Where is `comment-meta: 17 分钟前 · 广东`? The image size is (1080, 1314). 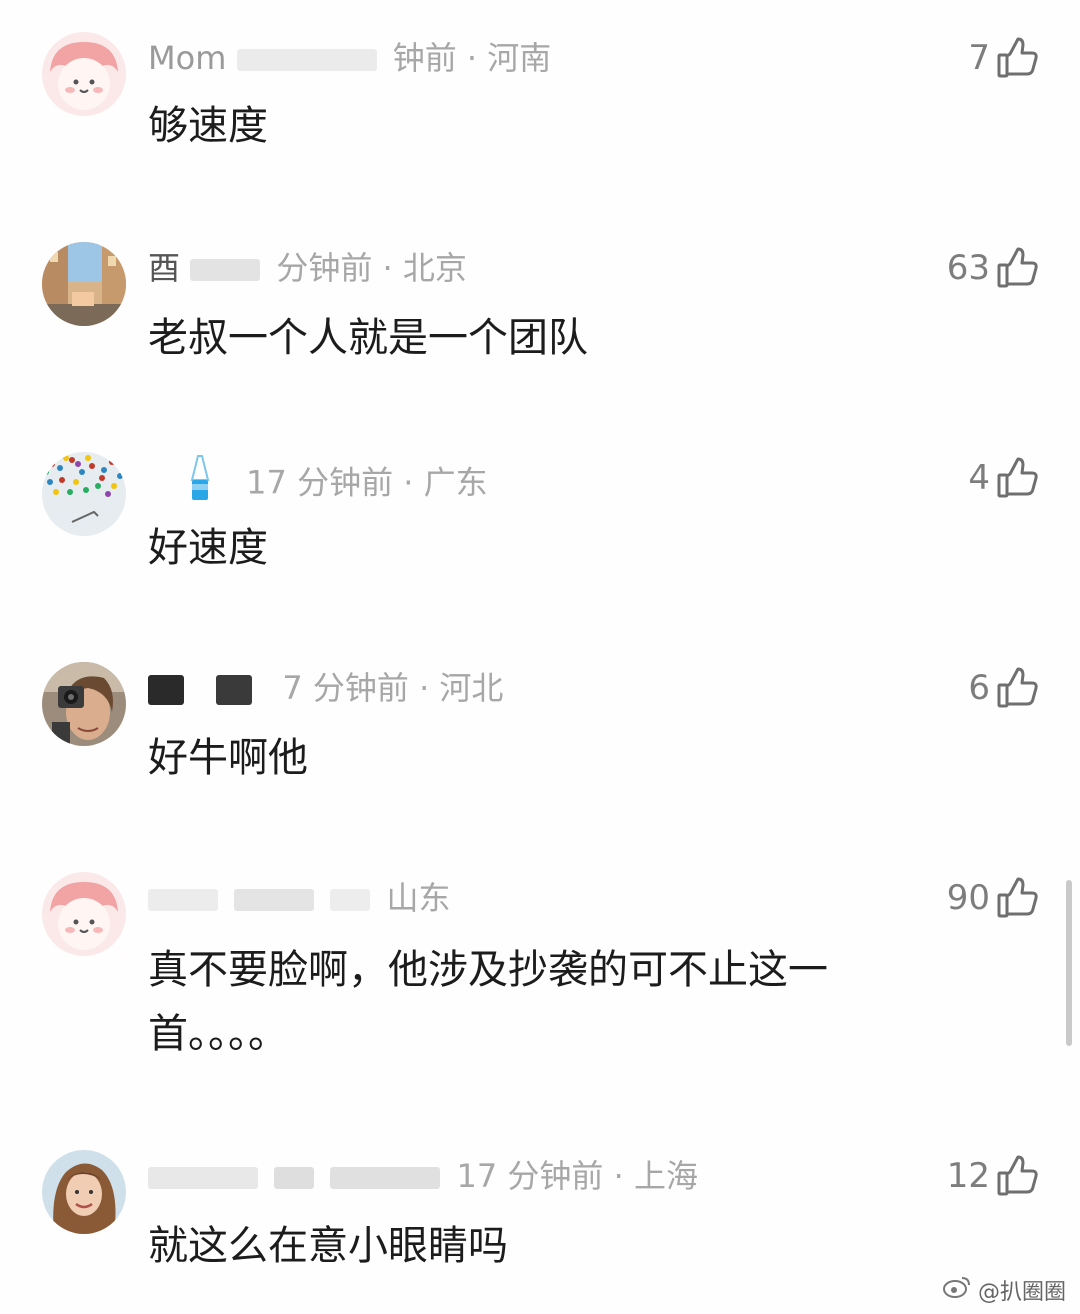
comment-meta: 17 分钟前 · 广东 is located at coordinates (318, 478).